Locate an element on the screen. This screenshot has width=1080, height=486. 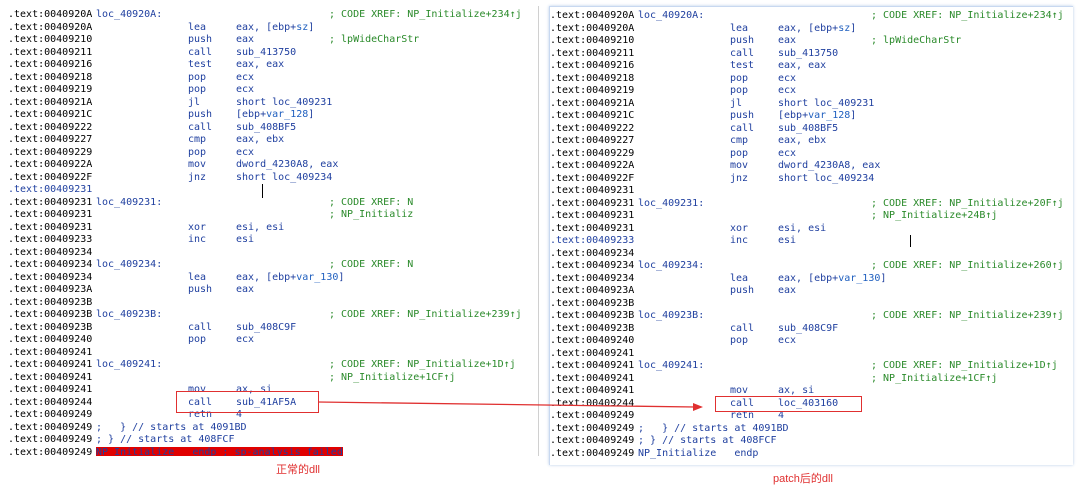
operand-variable: sz is located at coordinates (302, 27).